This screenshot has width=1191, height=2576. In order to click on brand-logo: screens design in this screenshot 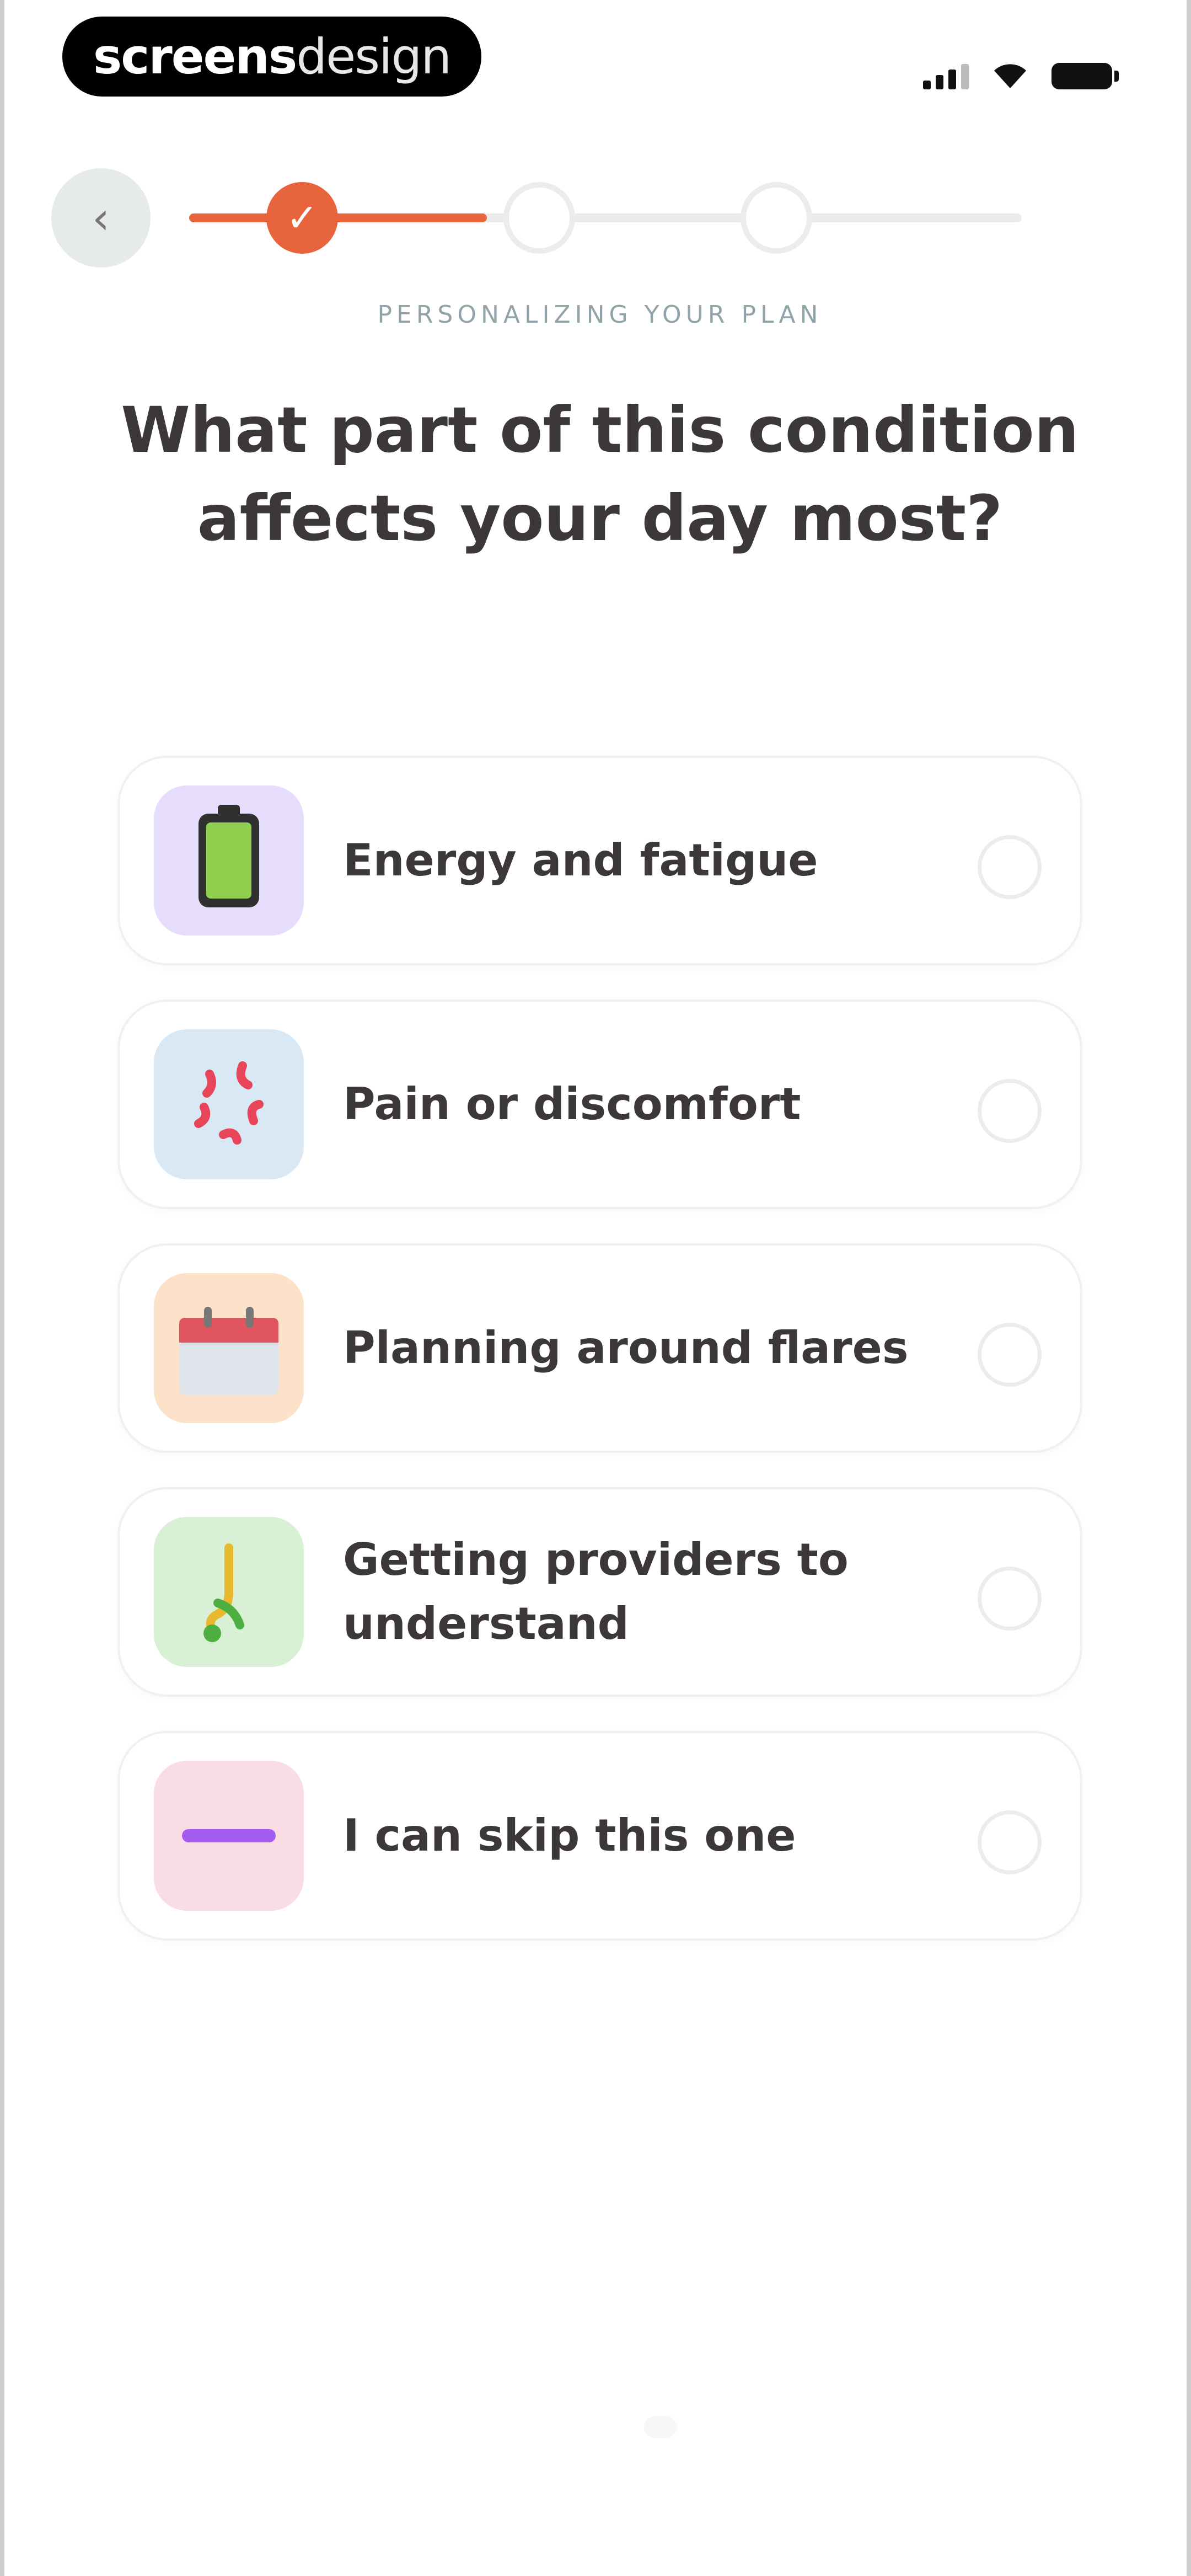, I will do `click(271, 57)`.